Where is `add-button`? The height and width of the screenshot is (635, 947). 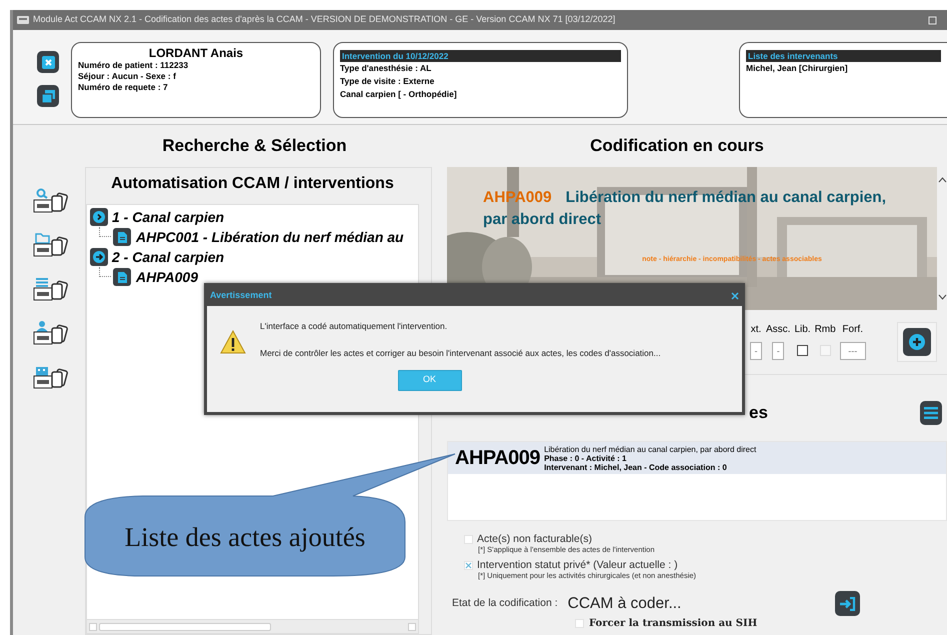
add-button is located at coordinates (917, 342).